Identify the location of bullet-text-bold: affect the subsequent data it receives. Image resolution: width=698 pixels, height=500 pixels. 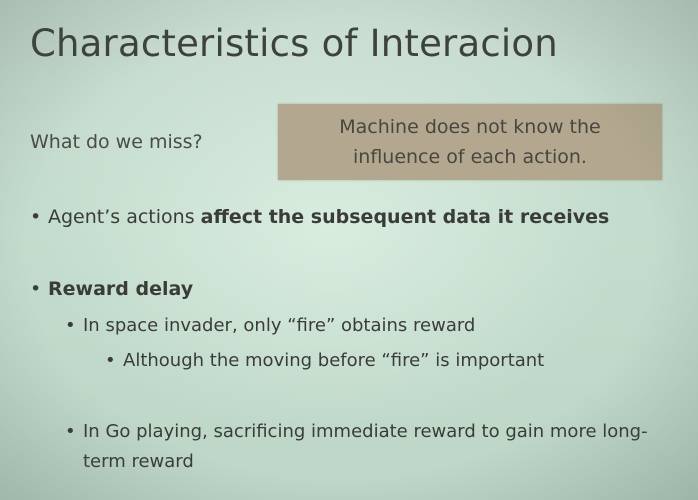
(405, 217).